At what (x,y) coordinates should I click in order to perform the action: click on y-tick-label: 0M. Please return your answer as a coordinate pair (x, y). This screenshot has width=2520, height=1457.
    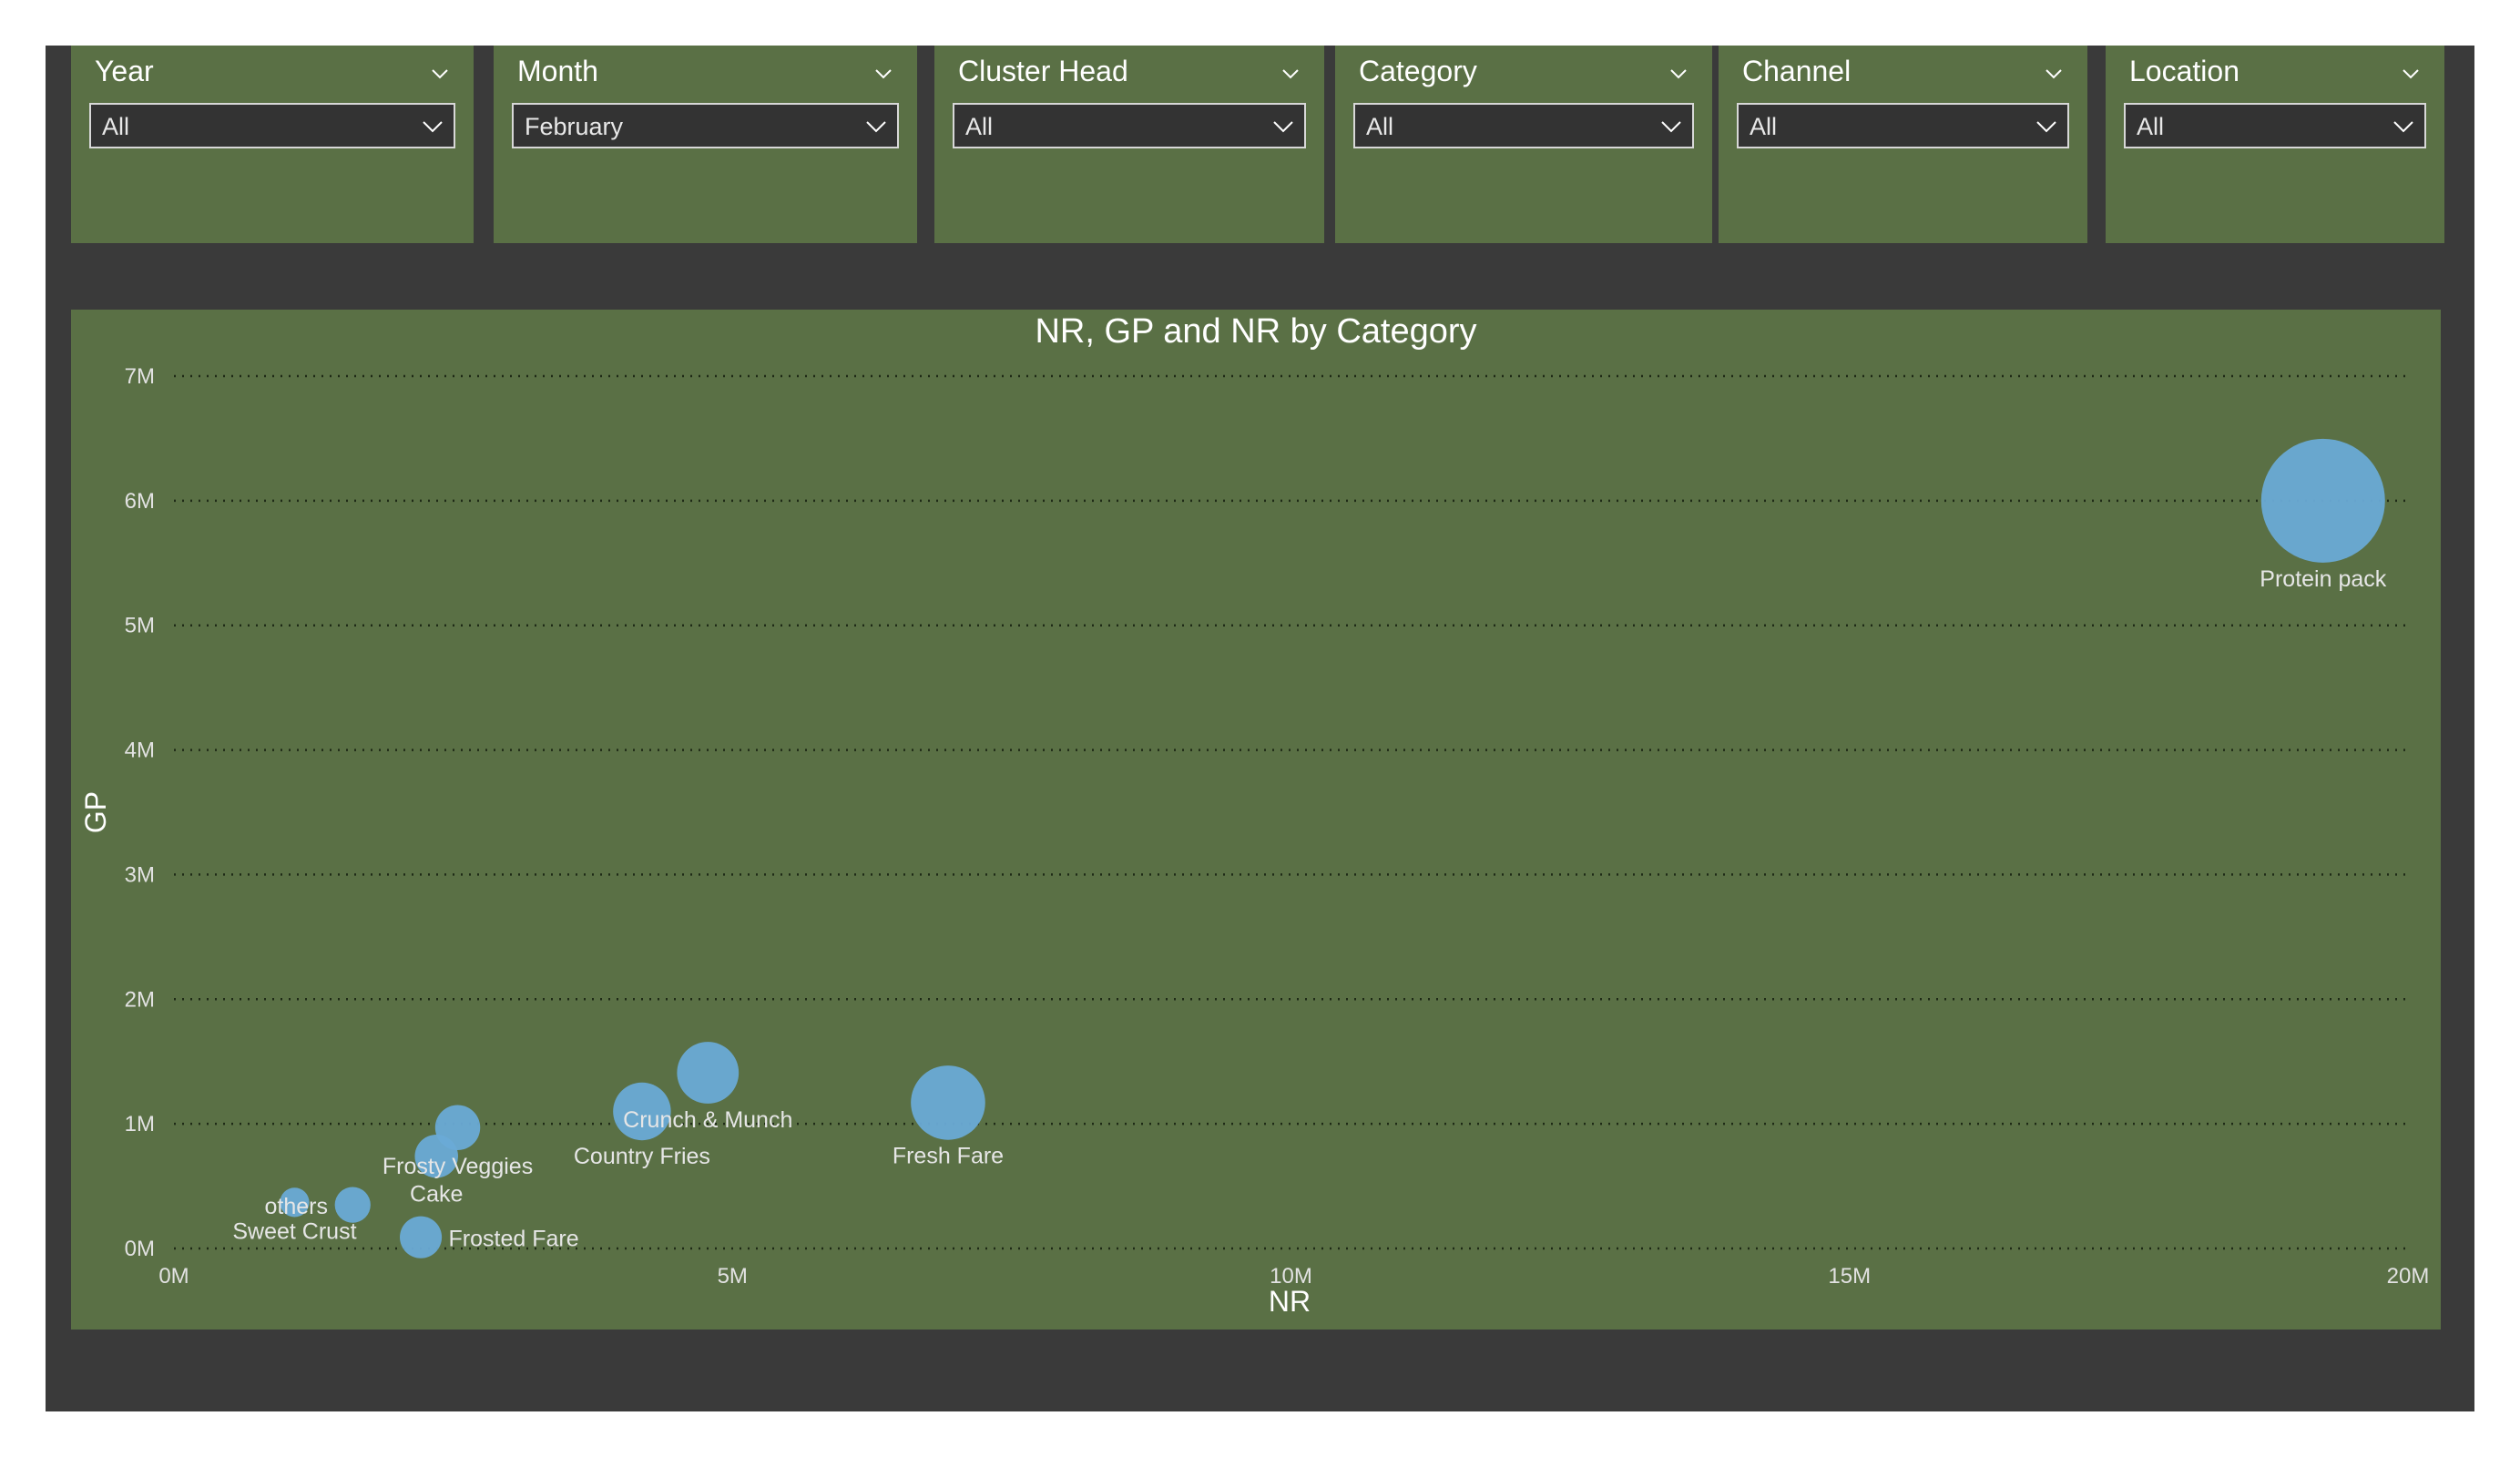
    Looking at the image, I should click on (140, 1249).